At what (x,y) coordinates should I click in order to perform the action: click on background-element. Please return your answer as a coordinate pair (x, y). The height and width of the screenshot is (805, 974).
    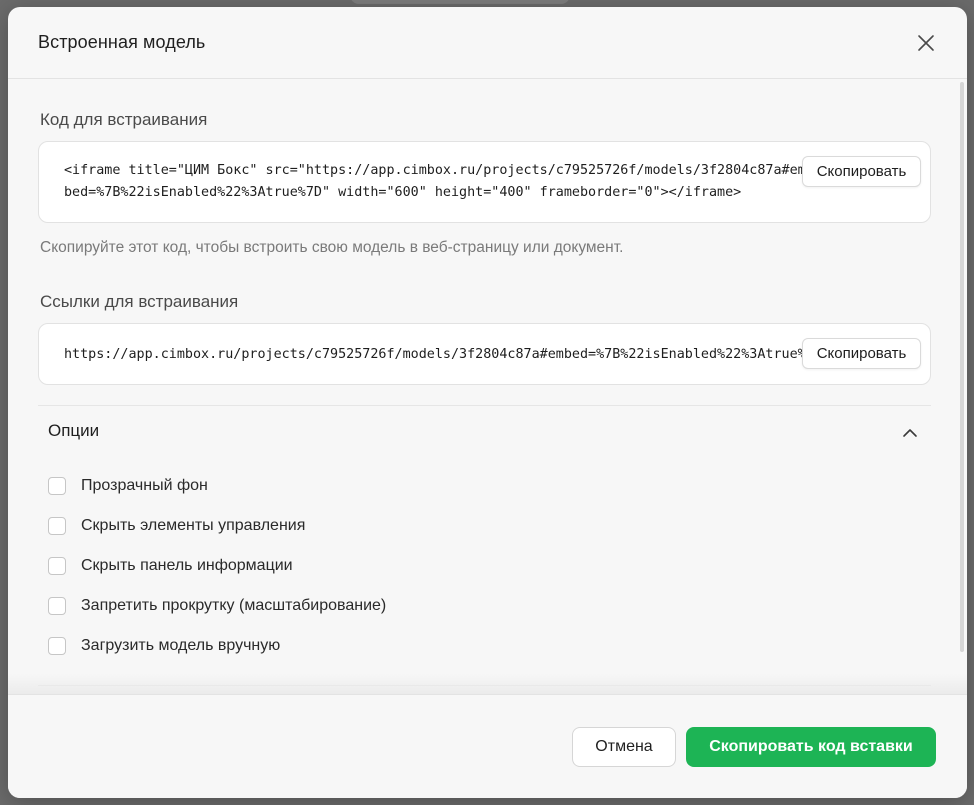
    Looking at the image, I should click on (460, 2).